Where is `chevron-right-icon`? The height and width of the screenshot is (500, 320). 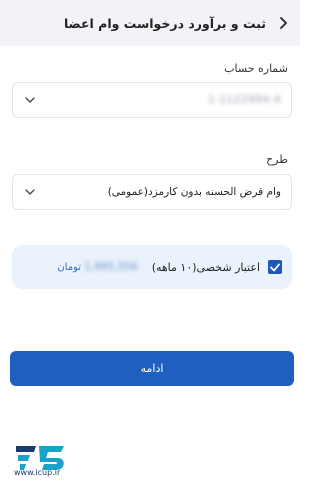 chevron-right-icon is located at coordinates (283, 23).